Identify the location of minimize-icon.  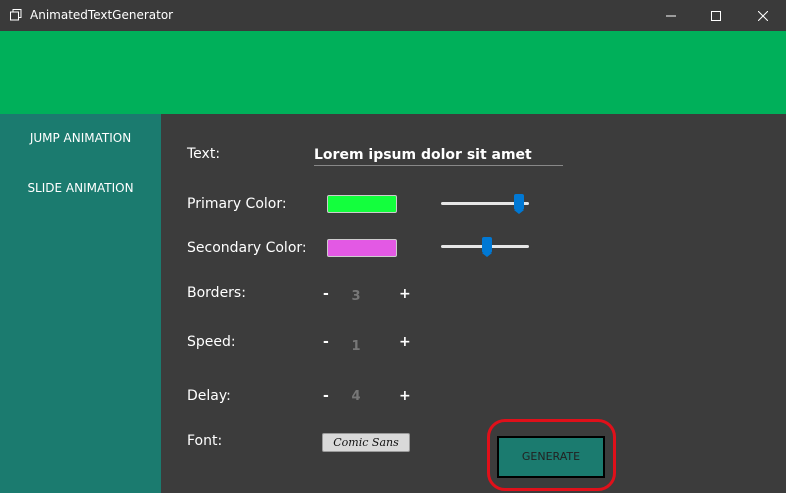
(671, 15).